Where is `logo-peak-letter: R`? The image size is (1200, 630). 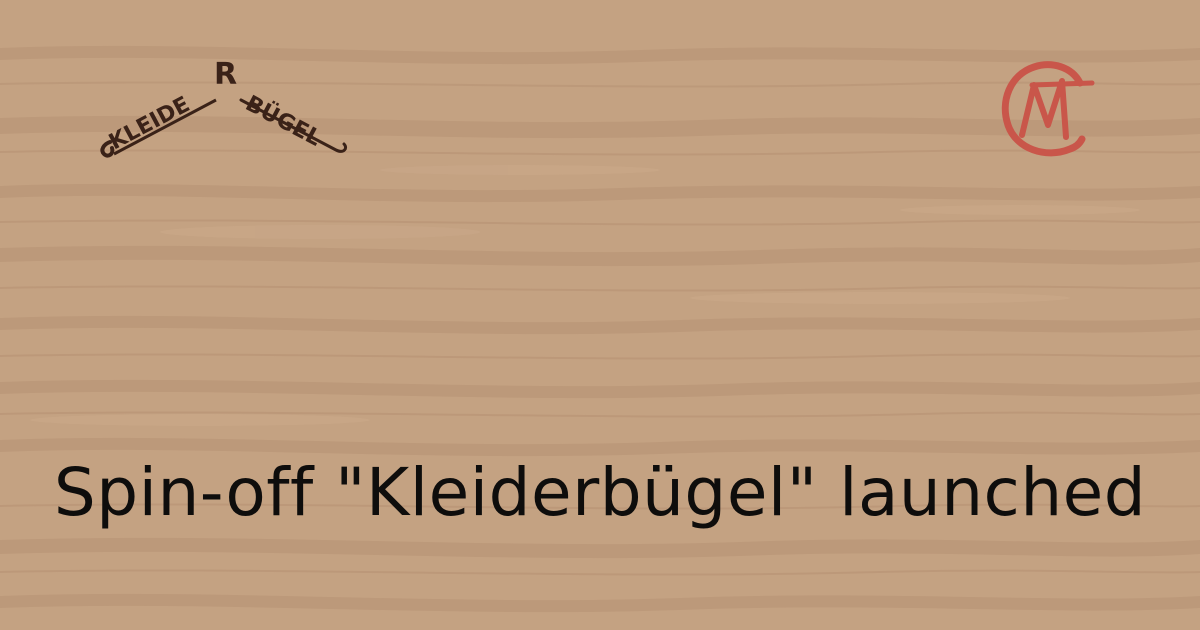 logo-peak-letter: R is located at coordinates (225, 74).